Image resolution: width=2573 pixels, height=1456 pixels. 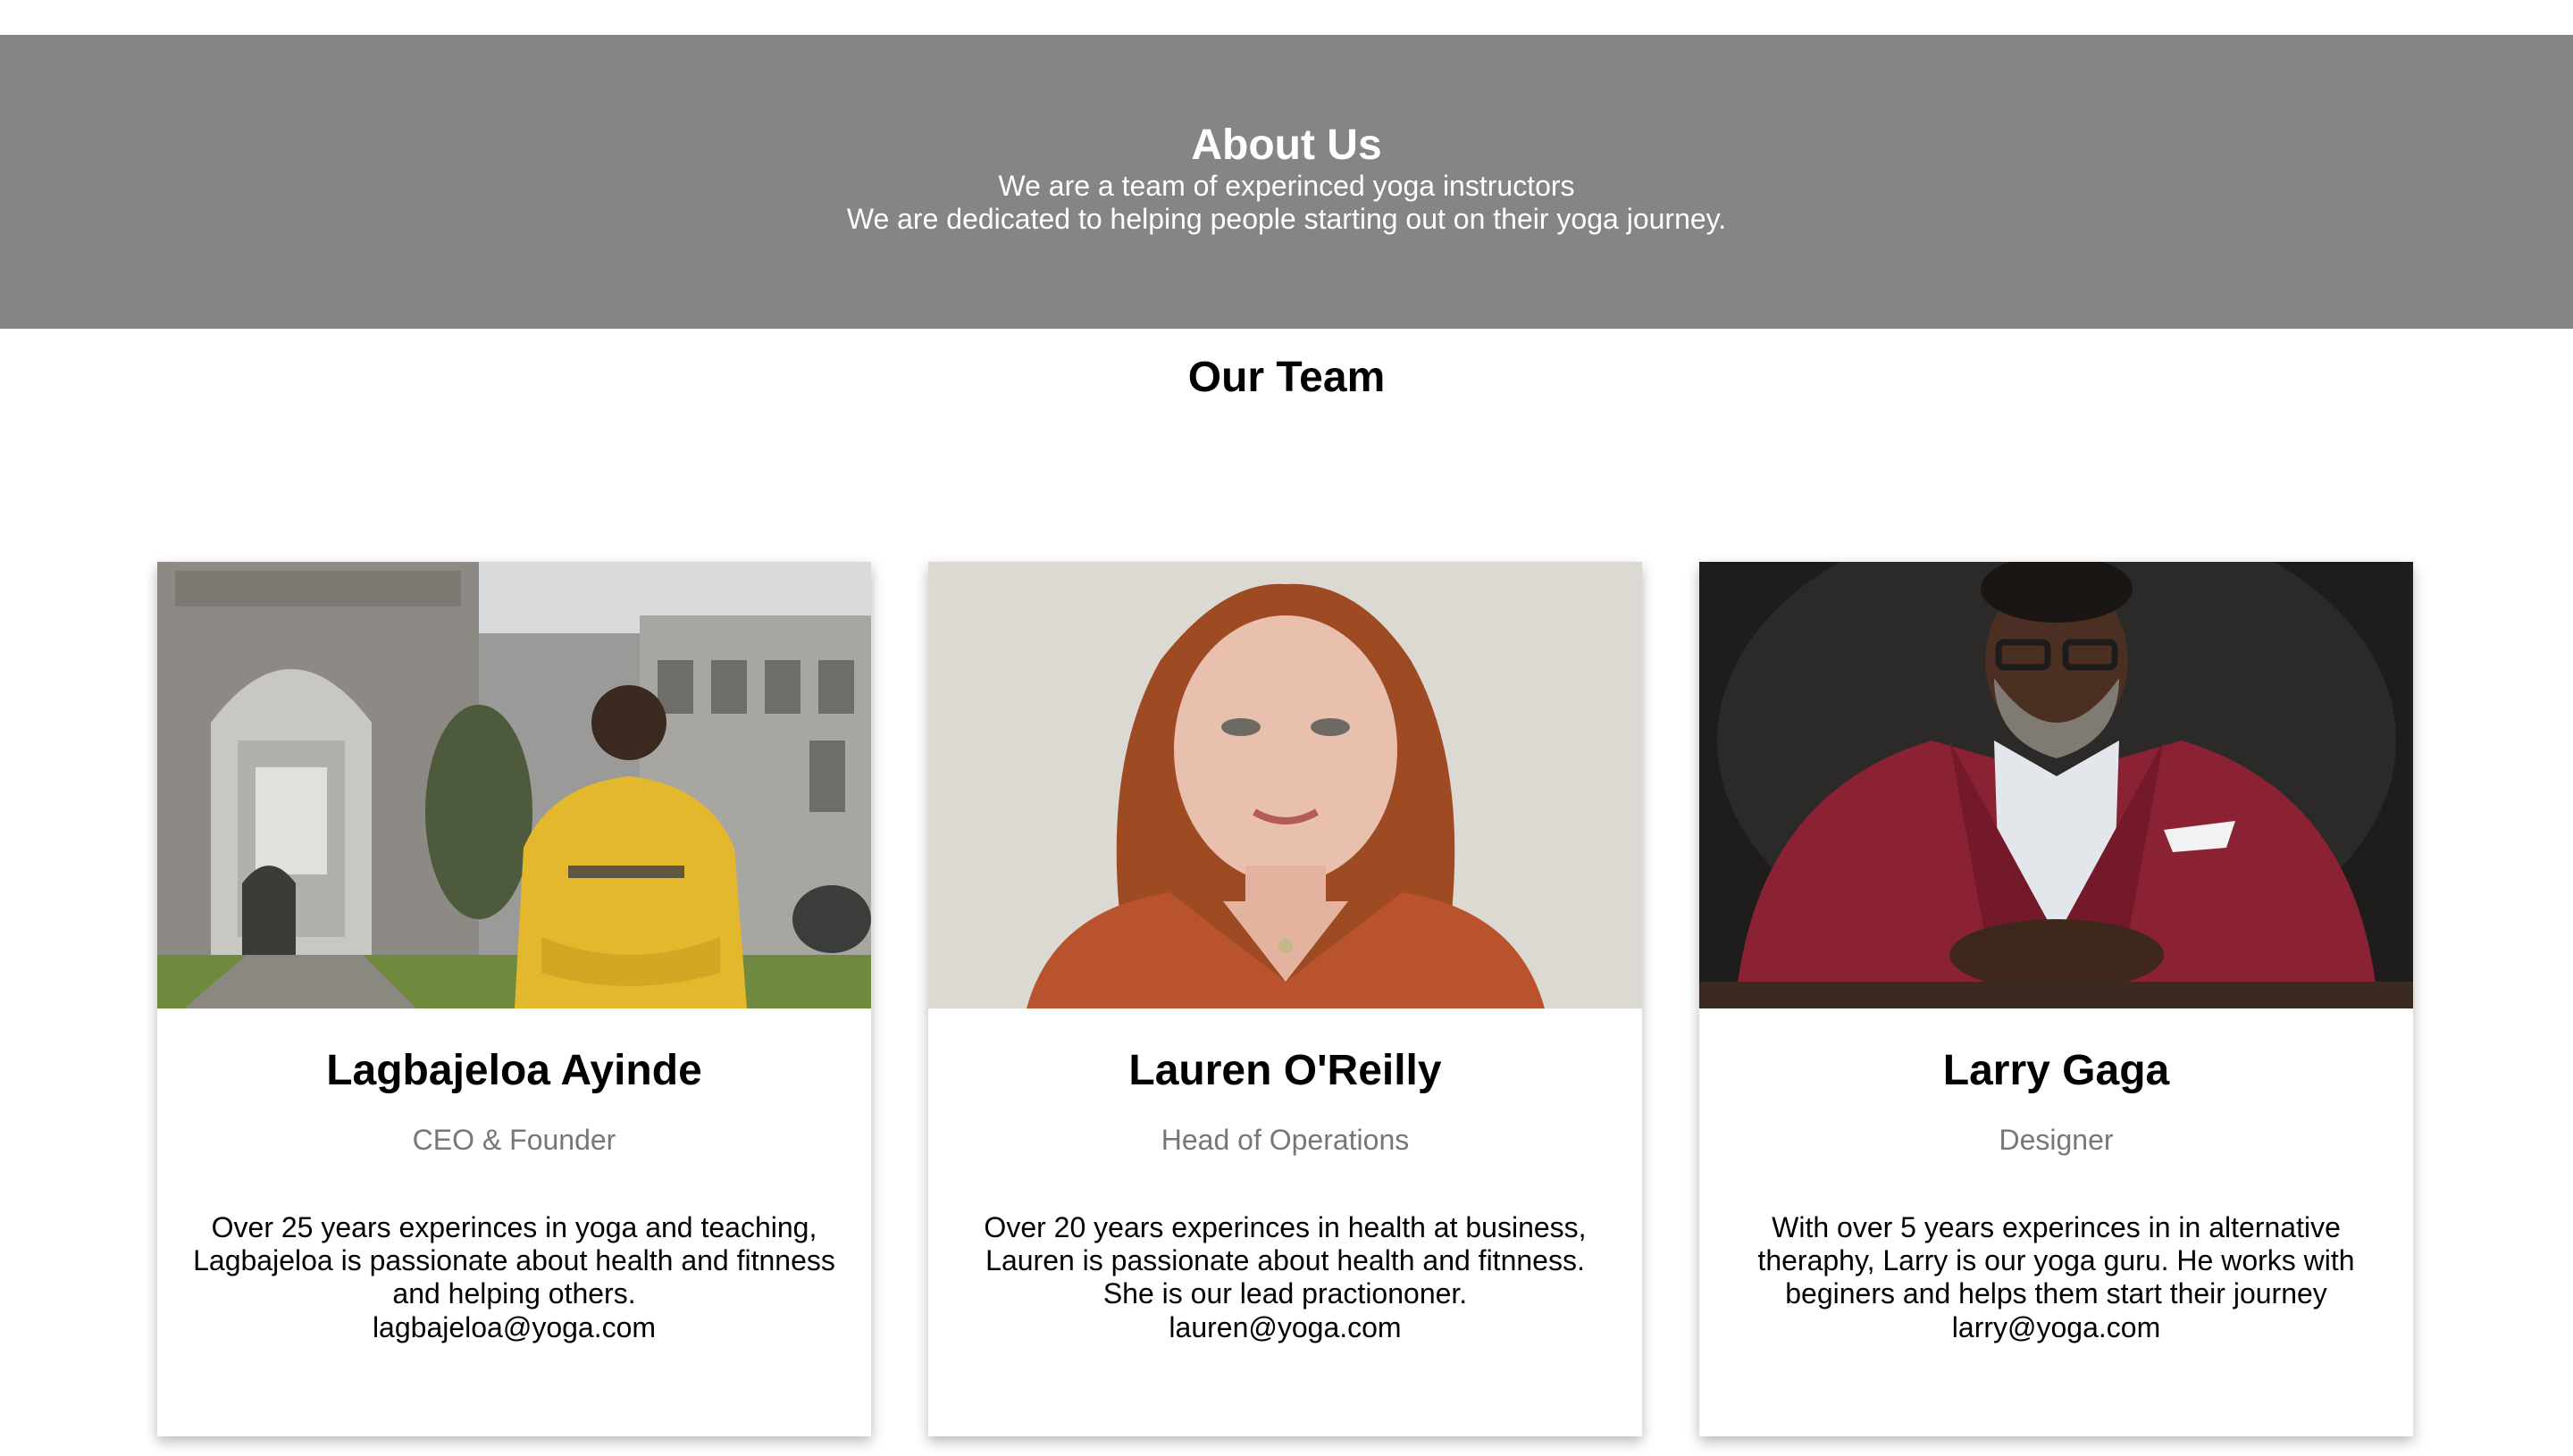 What do you see at coordinates (2056, 1140) in the screenshot?
I see `member-role: Designer` at bounding box center [2056, 1140].